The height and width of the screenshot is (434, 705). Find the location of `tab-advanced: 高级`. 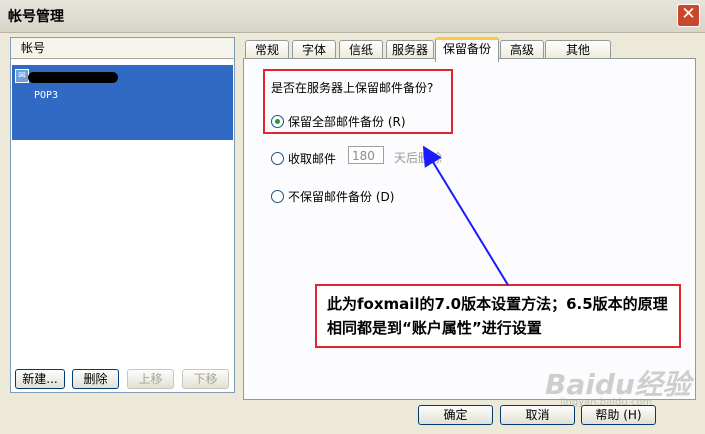

tab-advanced: 高级 is located at coordinates (522, 49).